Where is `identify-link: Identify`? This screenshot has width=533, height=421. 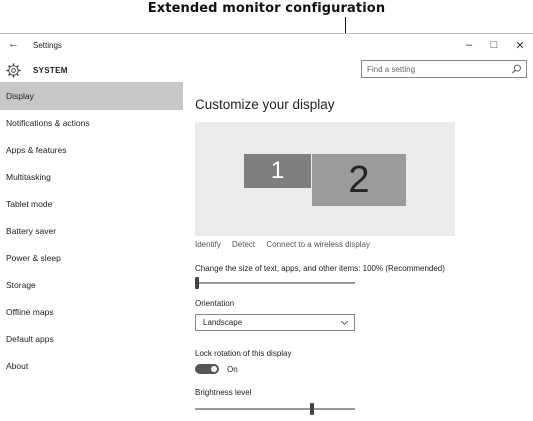
identify-link: Identify is located at coordinates (208, 244).